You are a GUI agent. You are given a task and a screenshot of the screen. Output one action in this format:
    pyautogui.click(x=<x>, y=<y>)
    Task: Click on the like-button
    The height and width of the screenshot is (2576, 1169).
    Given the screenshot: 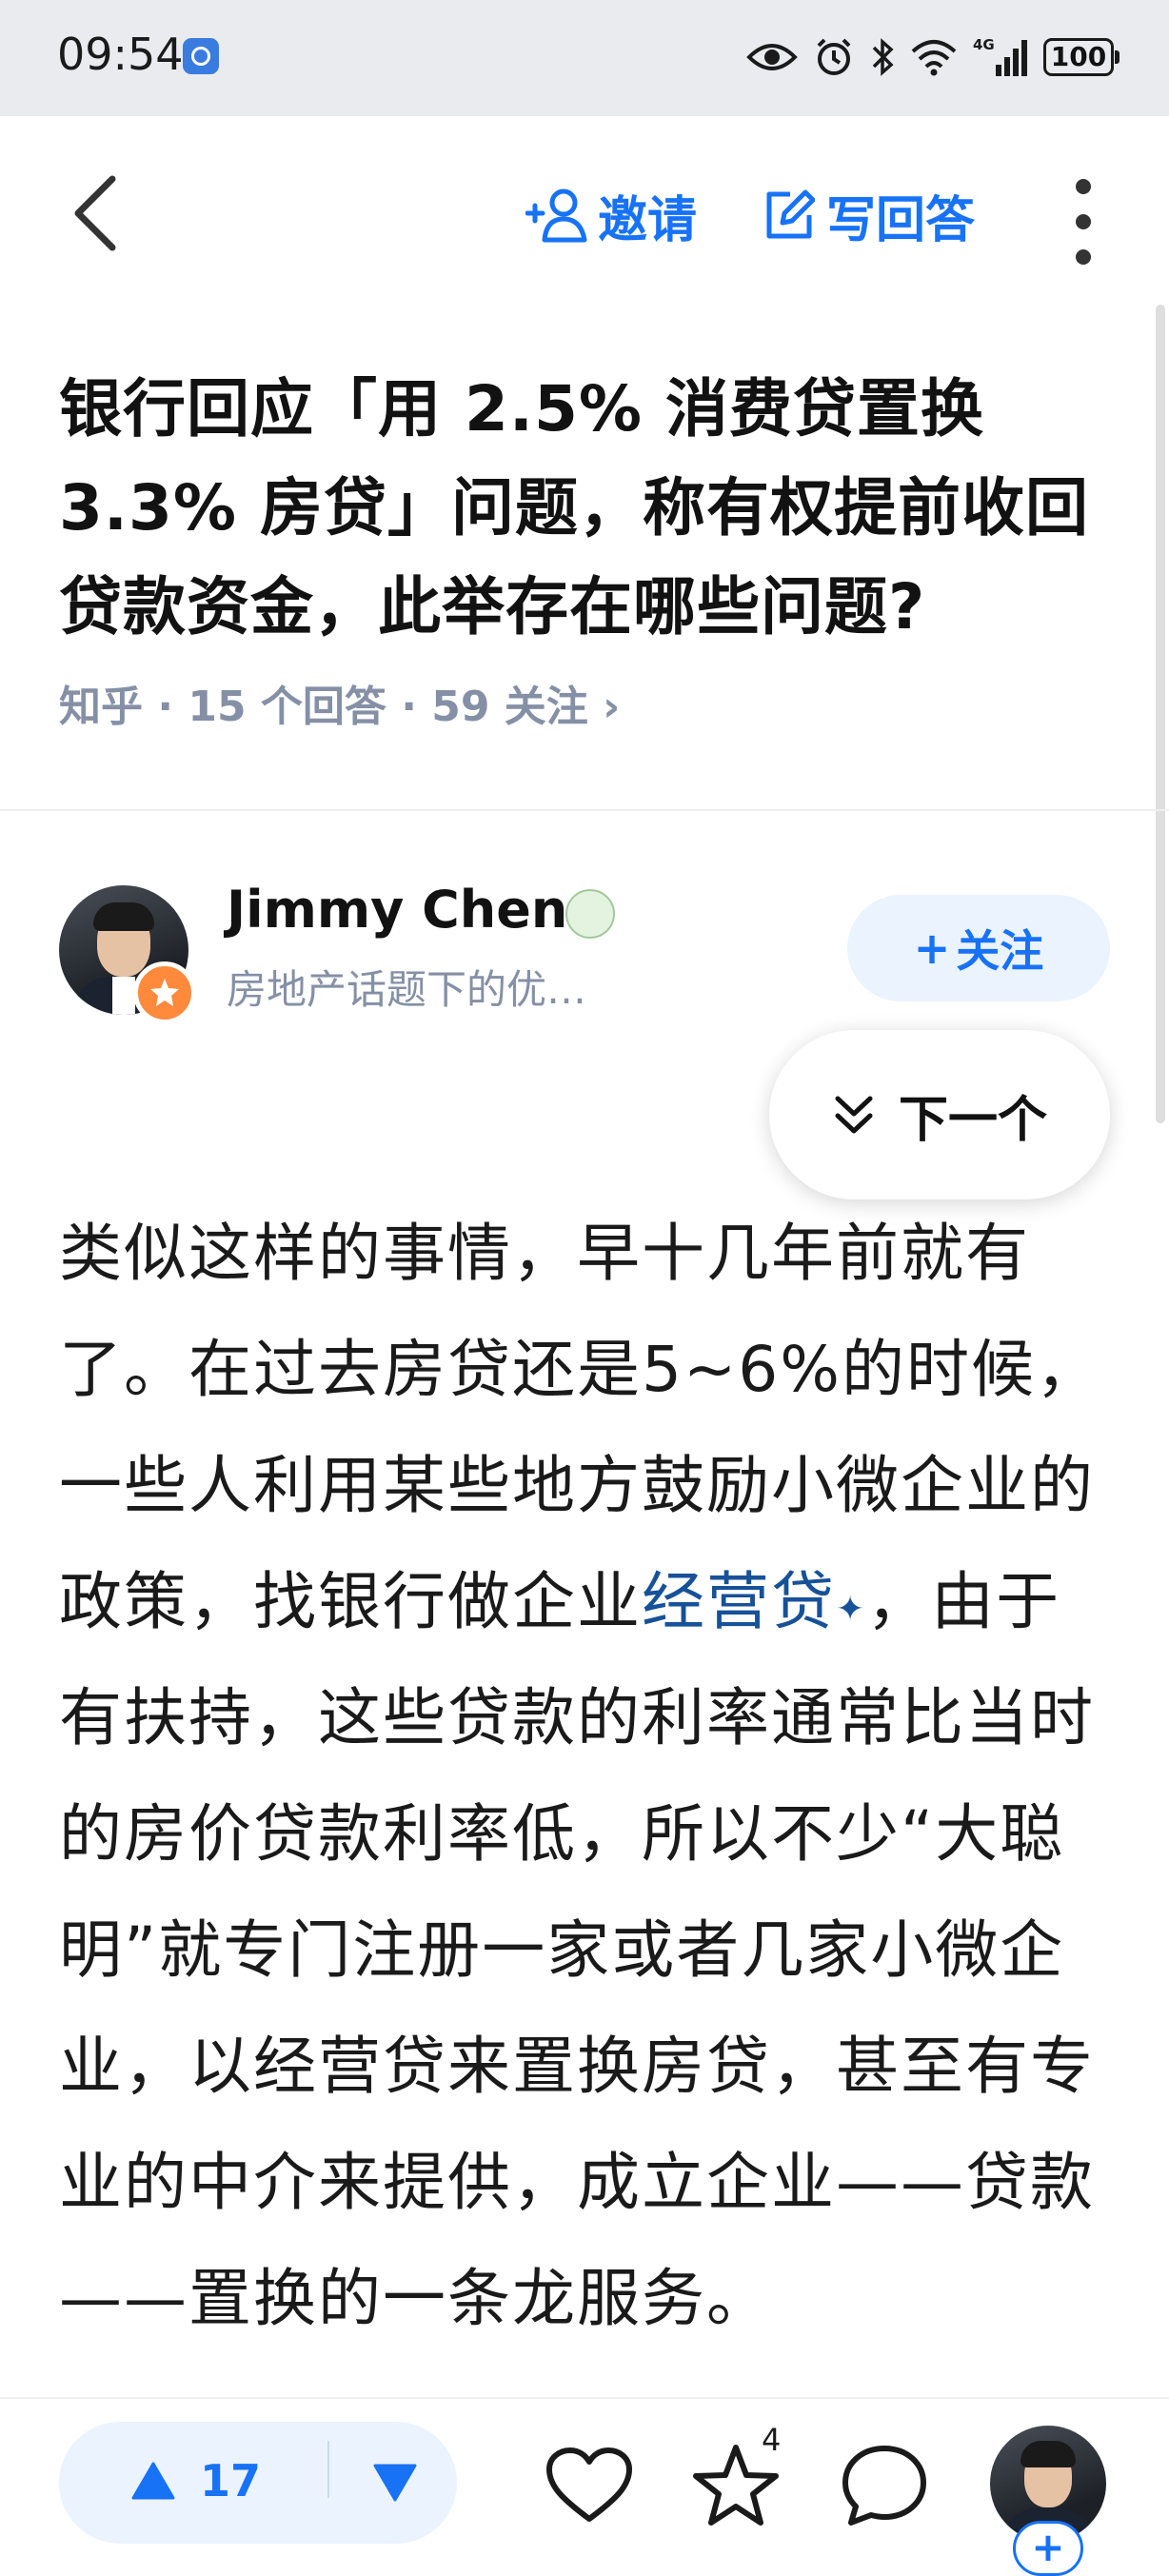 What is the action you would take?
    pyautogui.click(x=589, y=2487)
    